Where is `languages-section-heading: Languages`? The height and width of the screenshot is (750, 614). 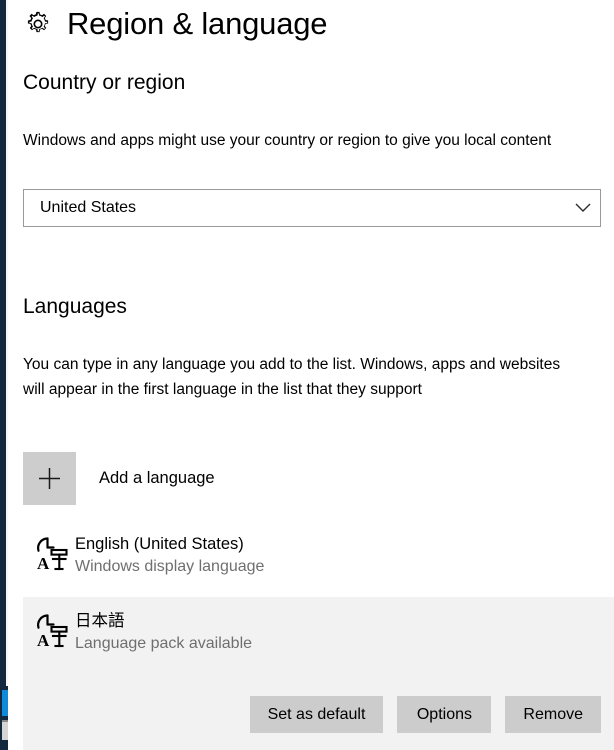
languages-section-heading: Languages is located at coordinates (75, 306).